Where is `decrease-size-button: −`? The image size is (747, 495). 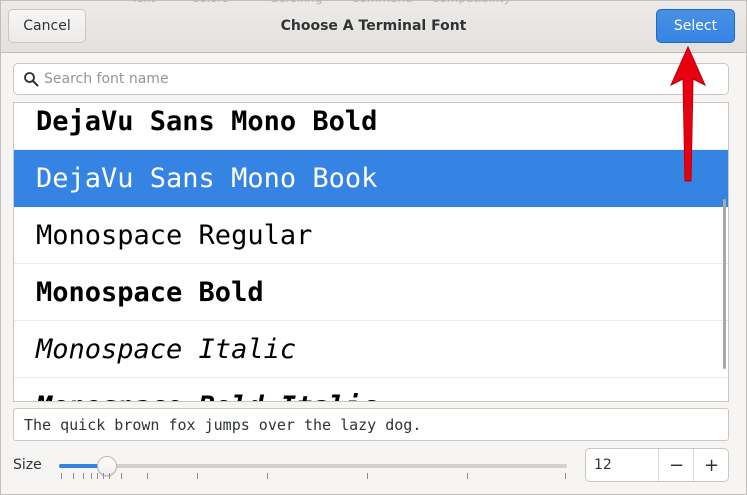 decrease-size-button: − is located at coordinates (676, 465).